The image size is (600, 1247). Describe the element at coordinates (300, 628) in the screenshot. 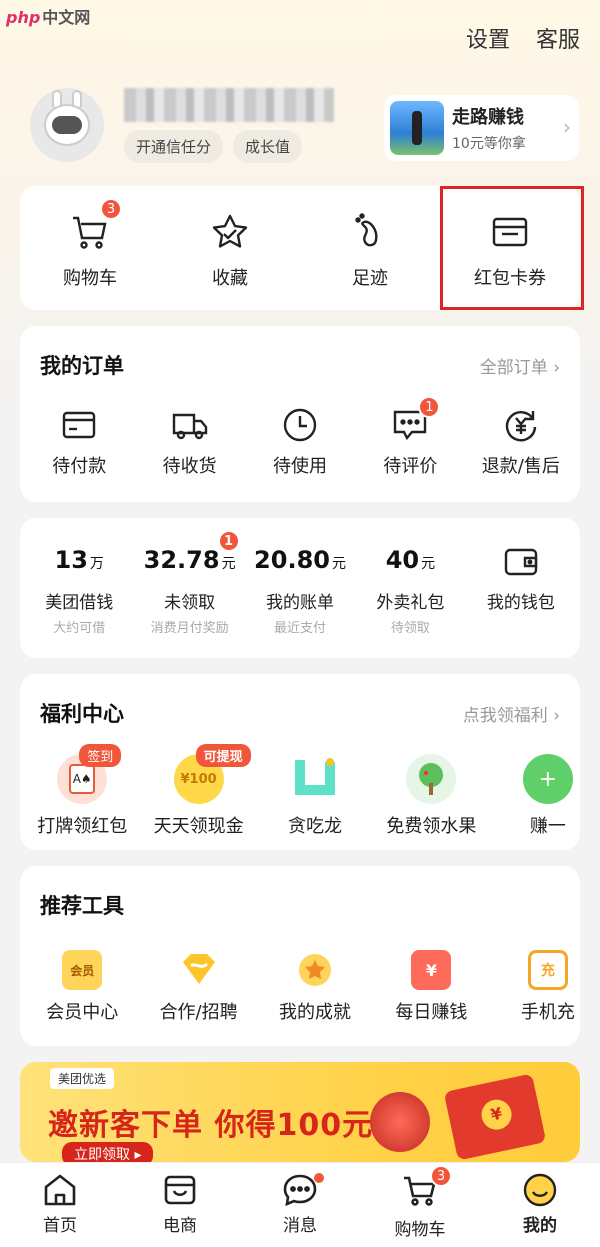

I see `finance-sub: 最近支付` at that location.